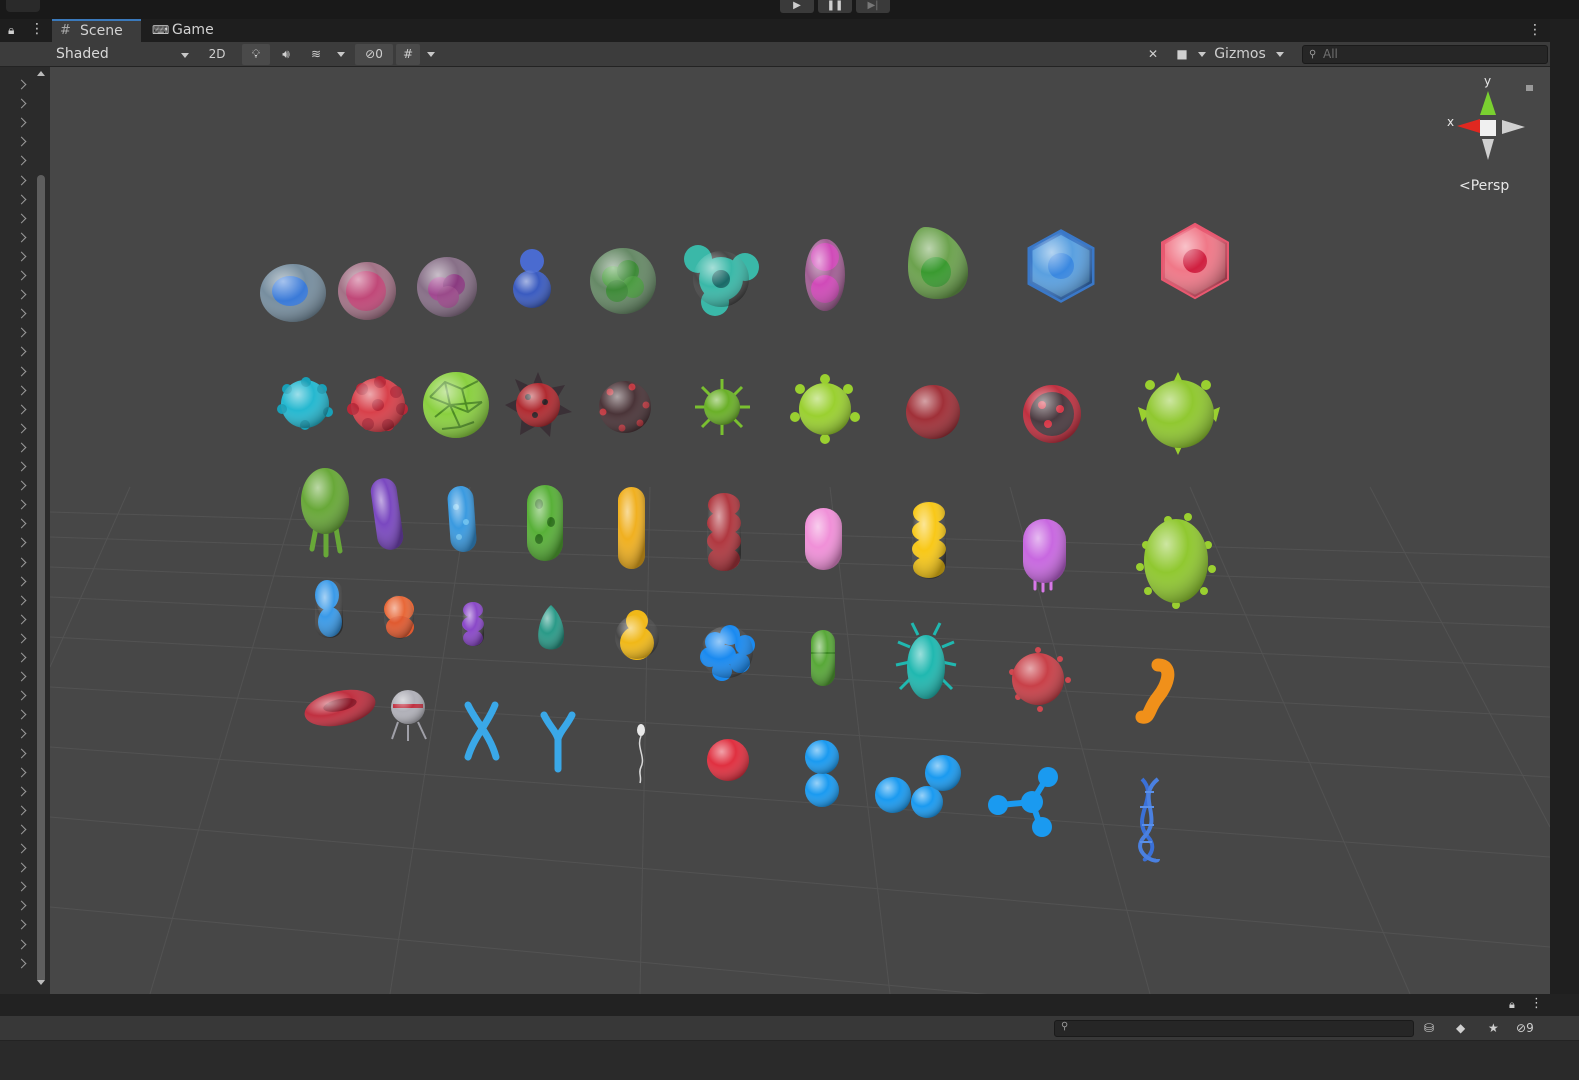 The height and width of the screenshot is (1080, 1579). I want to click on lighting-toggle-button: 💡︎, so click(256, 54).